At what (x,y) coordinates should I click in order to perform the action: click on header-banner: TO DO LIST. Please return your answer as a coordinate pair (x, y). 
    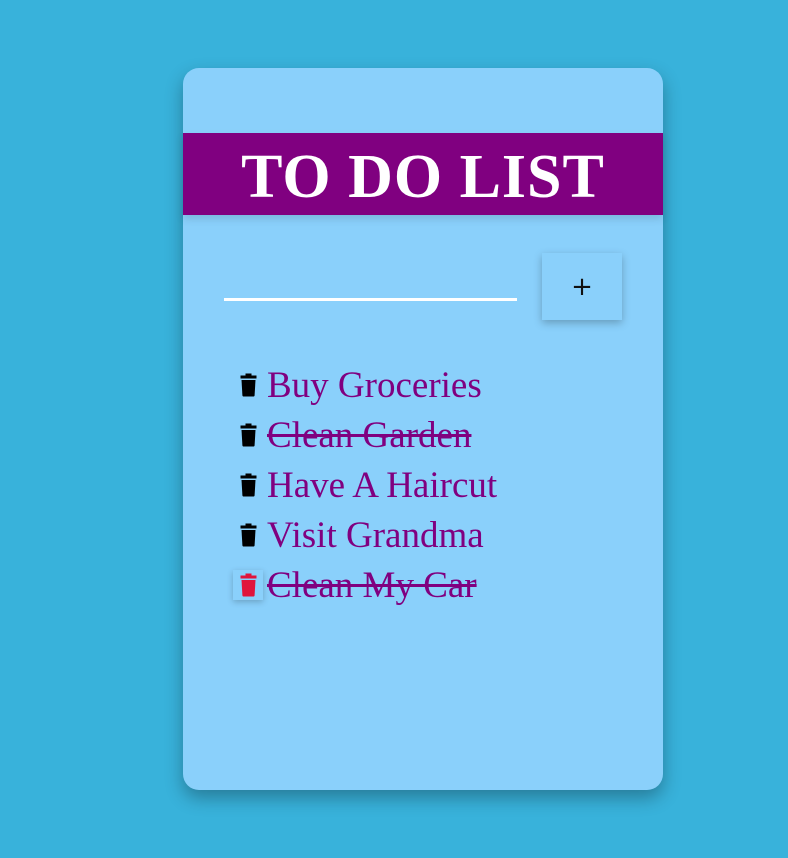
    Looking at the image, I should click on (423, 174).